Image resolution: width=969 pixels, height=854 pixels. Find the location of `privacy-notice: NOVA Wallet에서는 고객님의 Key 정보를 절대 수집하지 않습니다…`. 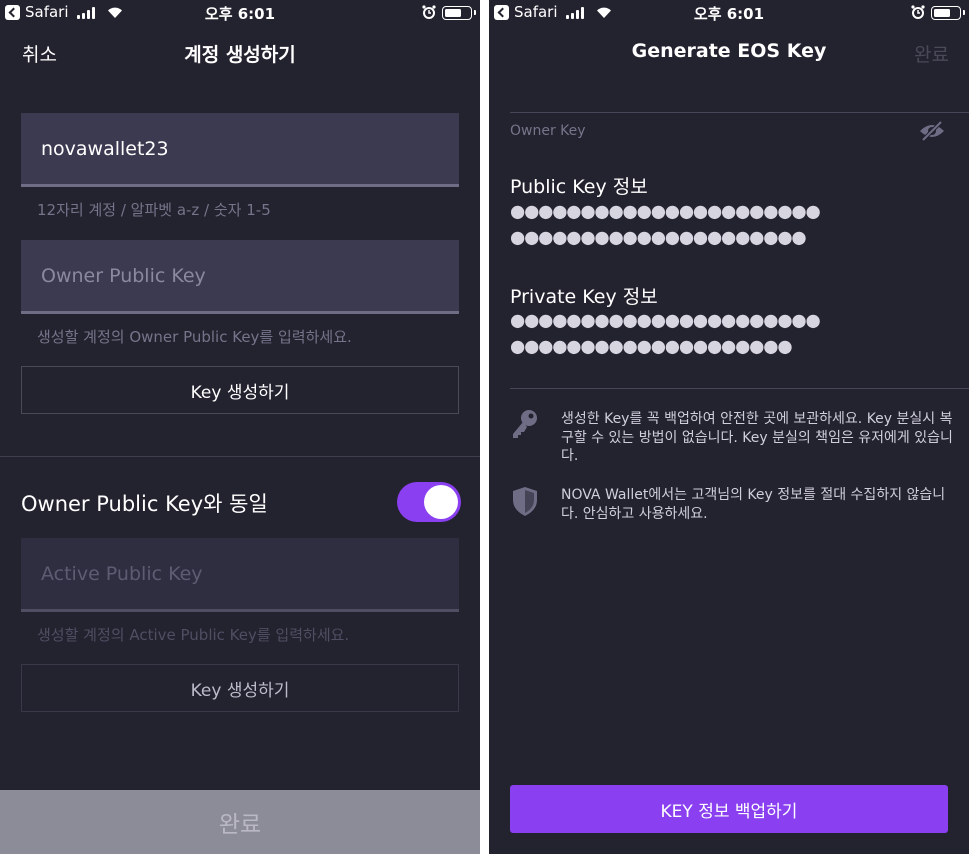

privacy-notice: NOVA Wallet에서는 고객님의 Key 정보를 절대 수집하지 않습니다… is located at coordinates (753, 504).